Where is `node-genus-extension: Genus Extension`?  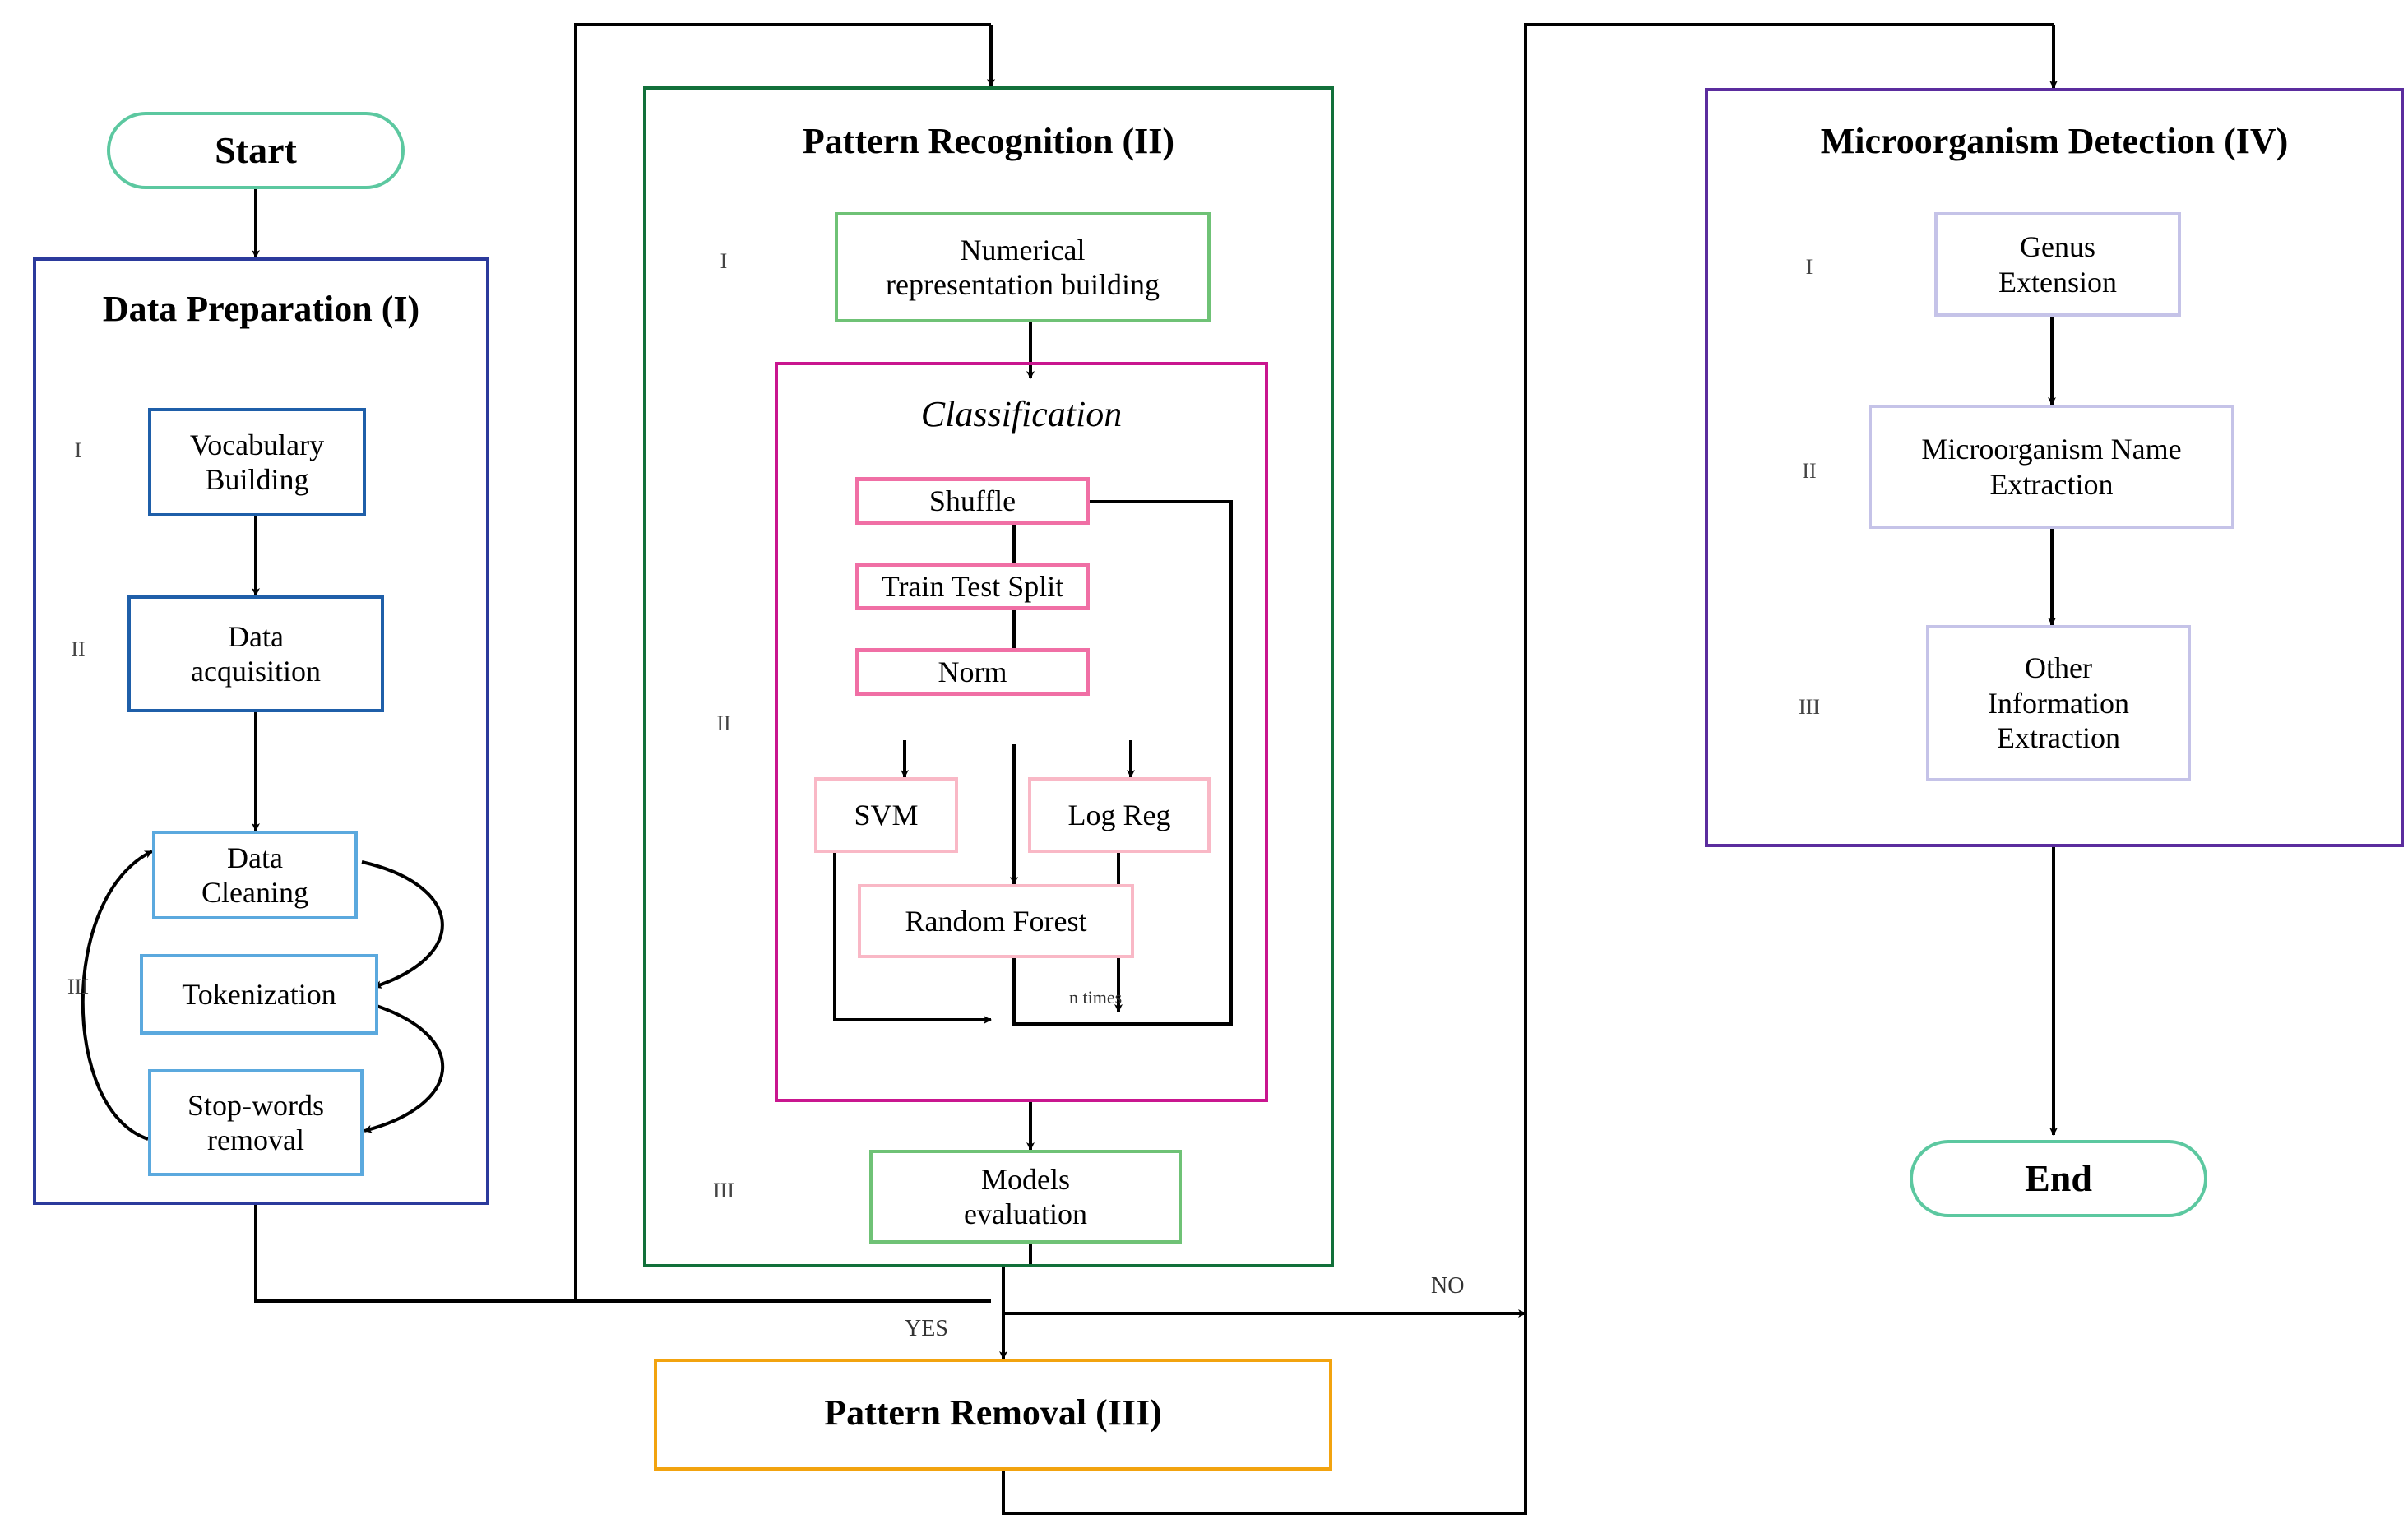
node-genus-extension: Genus Extension is located at coordinates (2057, 264).